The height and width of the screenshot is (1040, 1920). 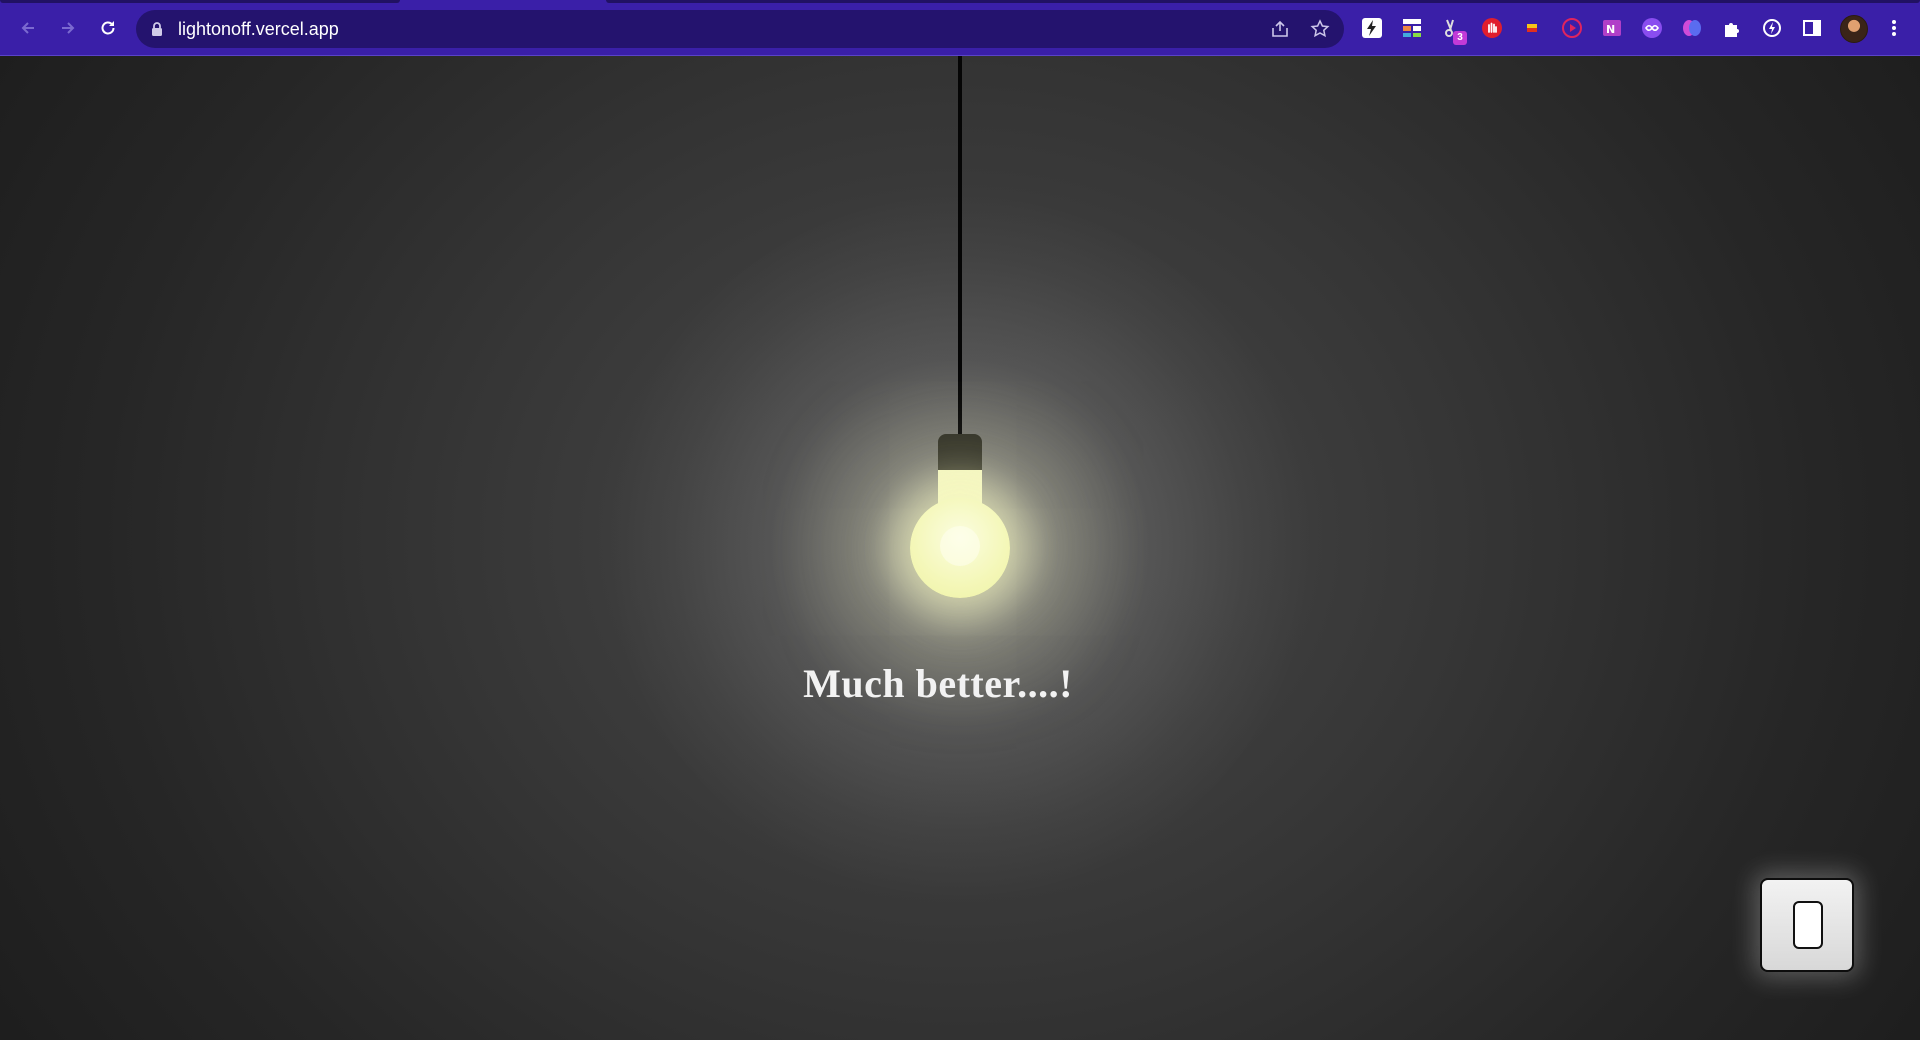 I want to click on arrow-left-icon, so click(x=27, y=28).